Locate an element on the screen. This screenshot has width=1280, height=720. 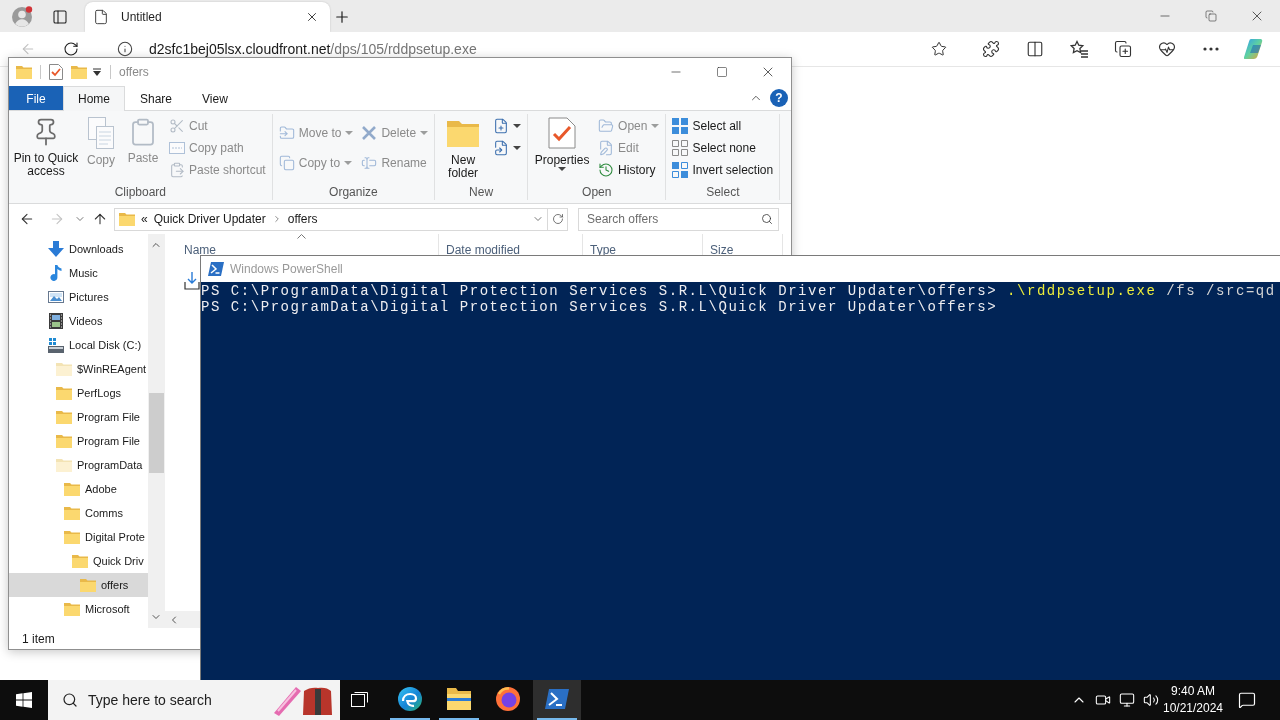
film-icon is located at coordinates (56, 321).